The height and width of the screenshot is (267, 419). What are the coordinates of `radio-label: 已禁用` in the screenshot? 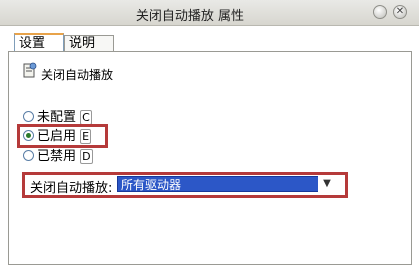 It's located at (57, 156).